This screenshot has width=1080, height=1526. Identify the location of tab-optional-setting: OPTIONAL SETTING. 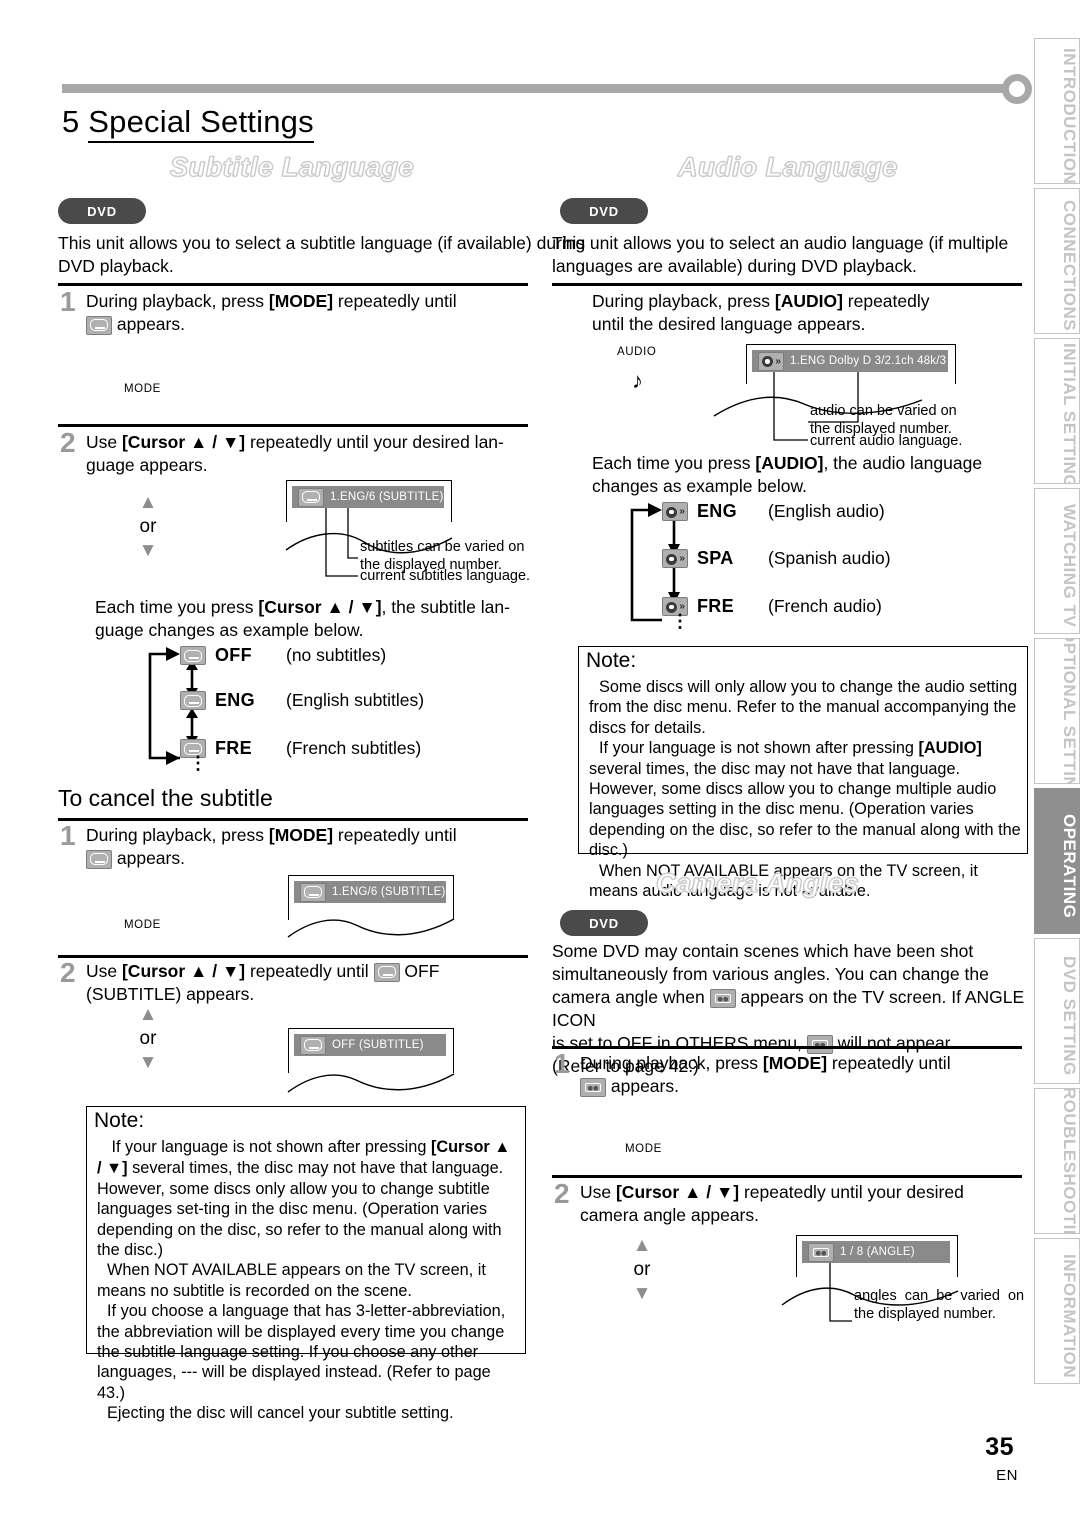
(1057, 711).